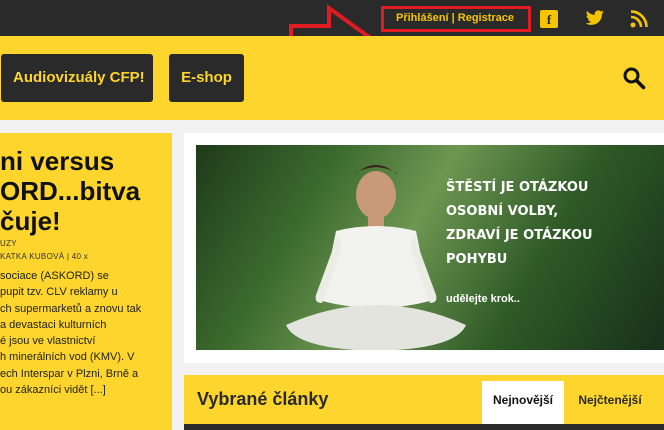  What do you see at coordinates (8, 243) in the screenshot?
I see `left-article-category: UZY` at bounding box center [8, 243].